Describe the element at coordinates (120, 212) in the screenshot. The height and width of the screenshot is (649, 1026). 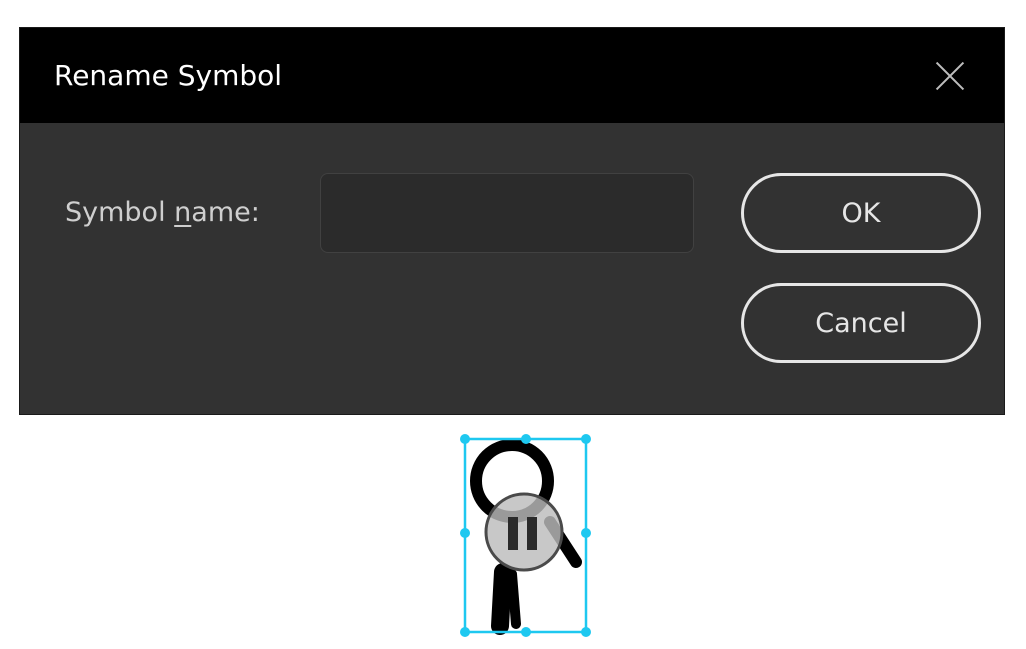
I see `symbol-name-label-prefix: Symbol` at that location.